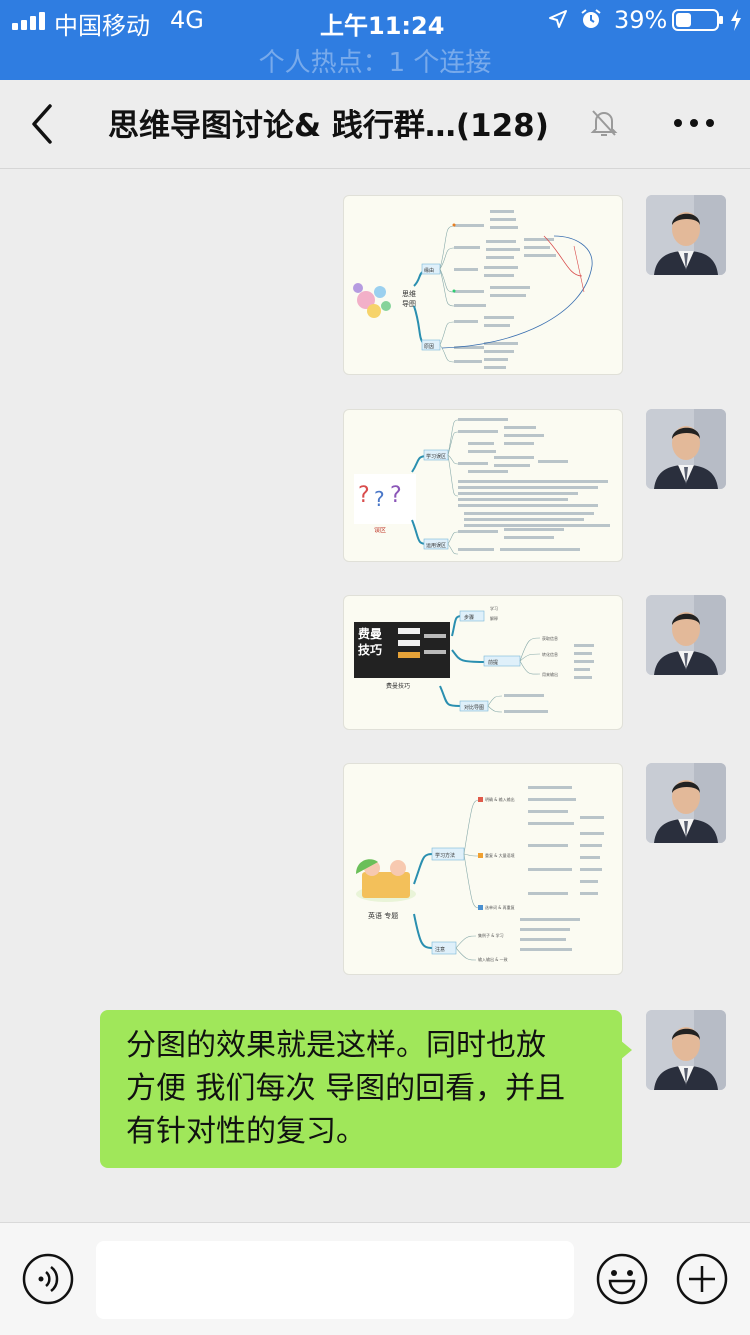 This screenshot has width=750, height=1335. What do you see at coordinates (473, 289) in the screenshot?
I see `mindmap-thumbnail: 思维 导图 缘由 原因` at bounding box center [473, 289].